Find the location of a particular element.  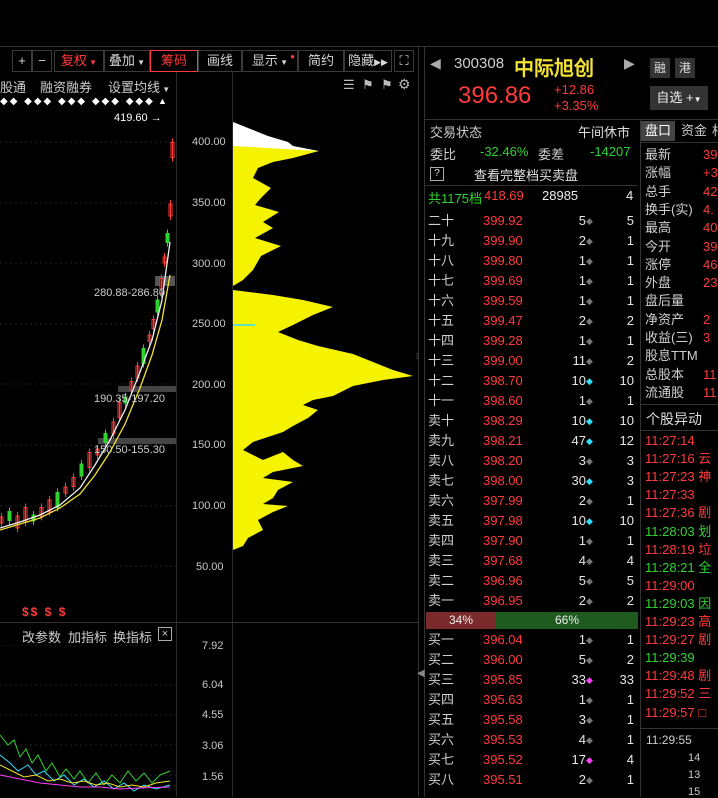

buy-row: 买二 396.00 5 ◆ 2 is located at coordinates (533, 660).